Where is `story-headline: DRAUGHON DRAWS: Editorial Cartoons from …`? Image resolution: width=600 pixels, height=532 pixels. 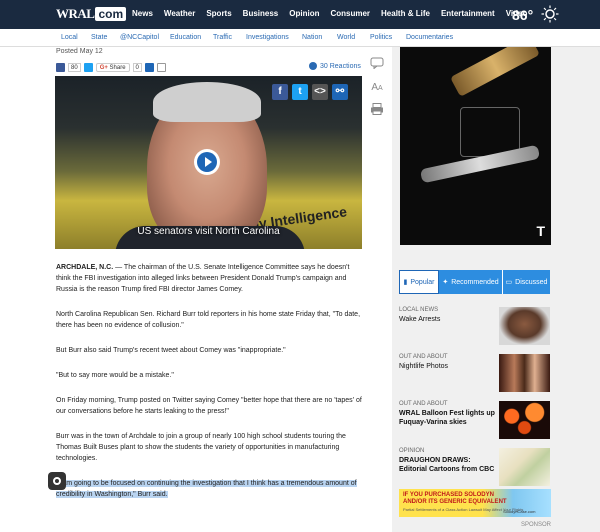
story-headline: DRAUGHON DRAWS: Editorial Cartoons from … is located at coordinates (447, 465).